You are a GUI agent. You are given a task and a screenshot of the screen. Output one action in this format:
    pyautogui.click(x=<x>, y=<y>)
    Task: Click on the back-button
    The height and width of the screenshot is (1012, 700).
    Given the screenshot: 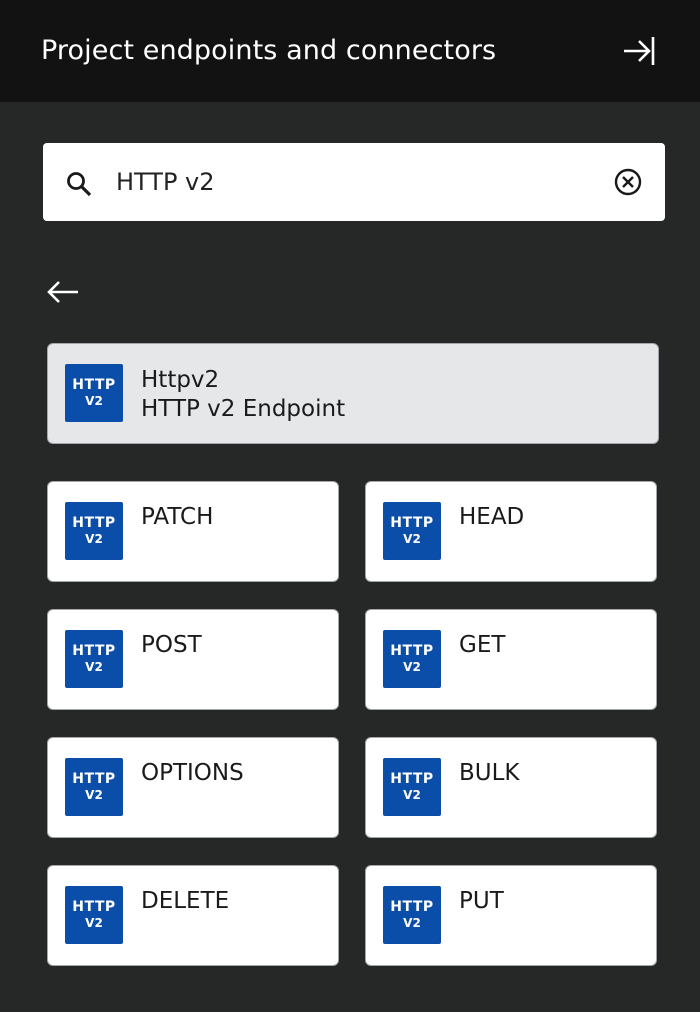 What is the action you would take?
    pyautogui.click(x=63, y=292)
    